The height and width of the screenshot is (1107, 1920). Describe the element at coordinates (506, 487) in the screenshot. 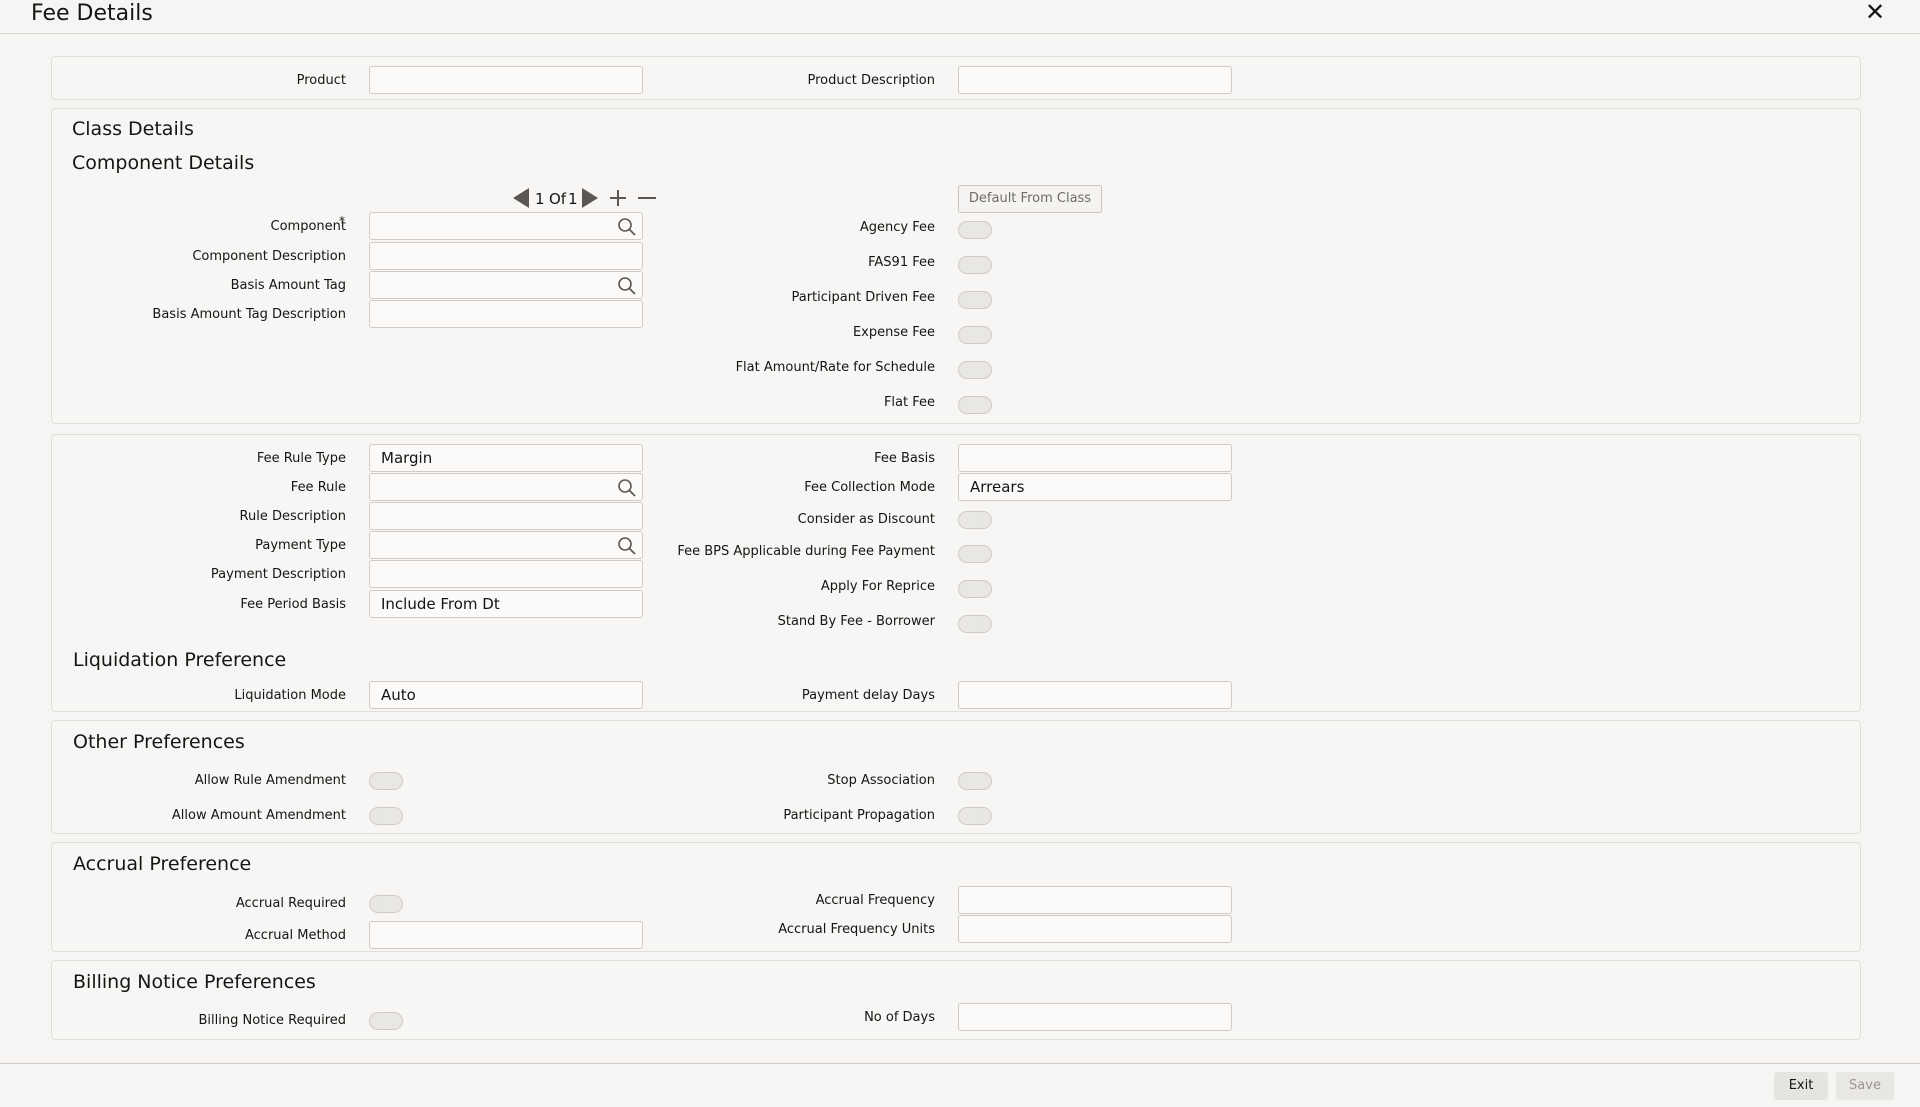

I see `fee-rule-input` at that location.